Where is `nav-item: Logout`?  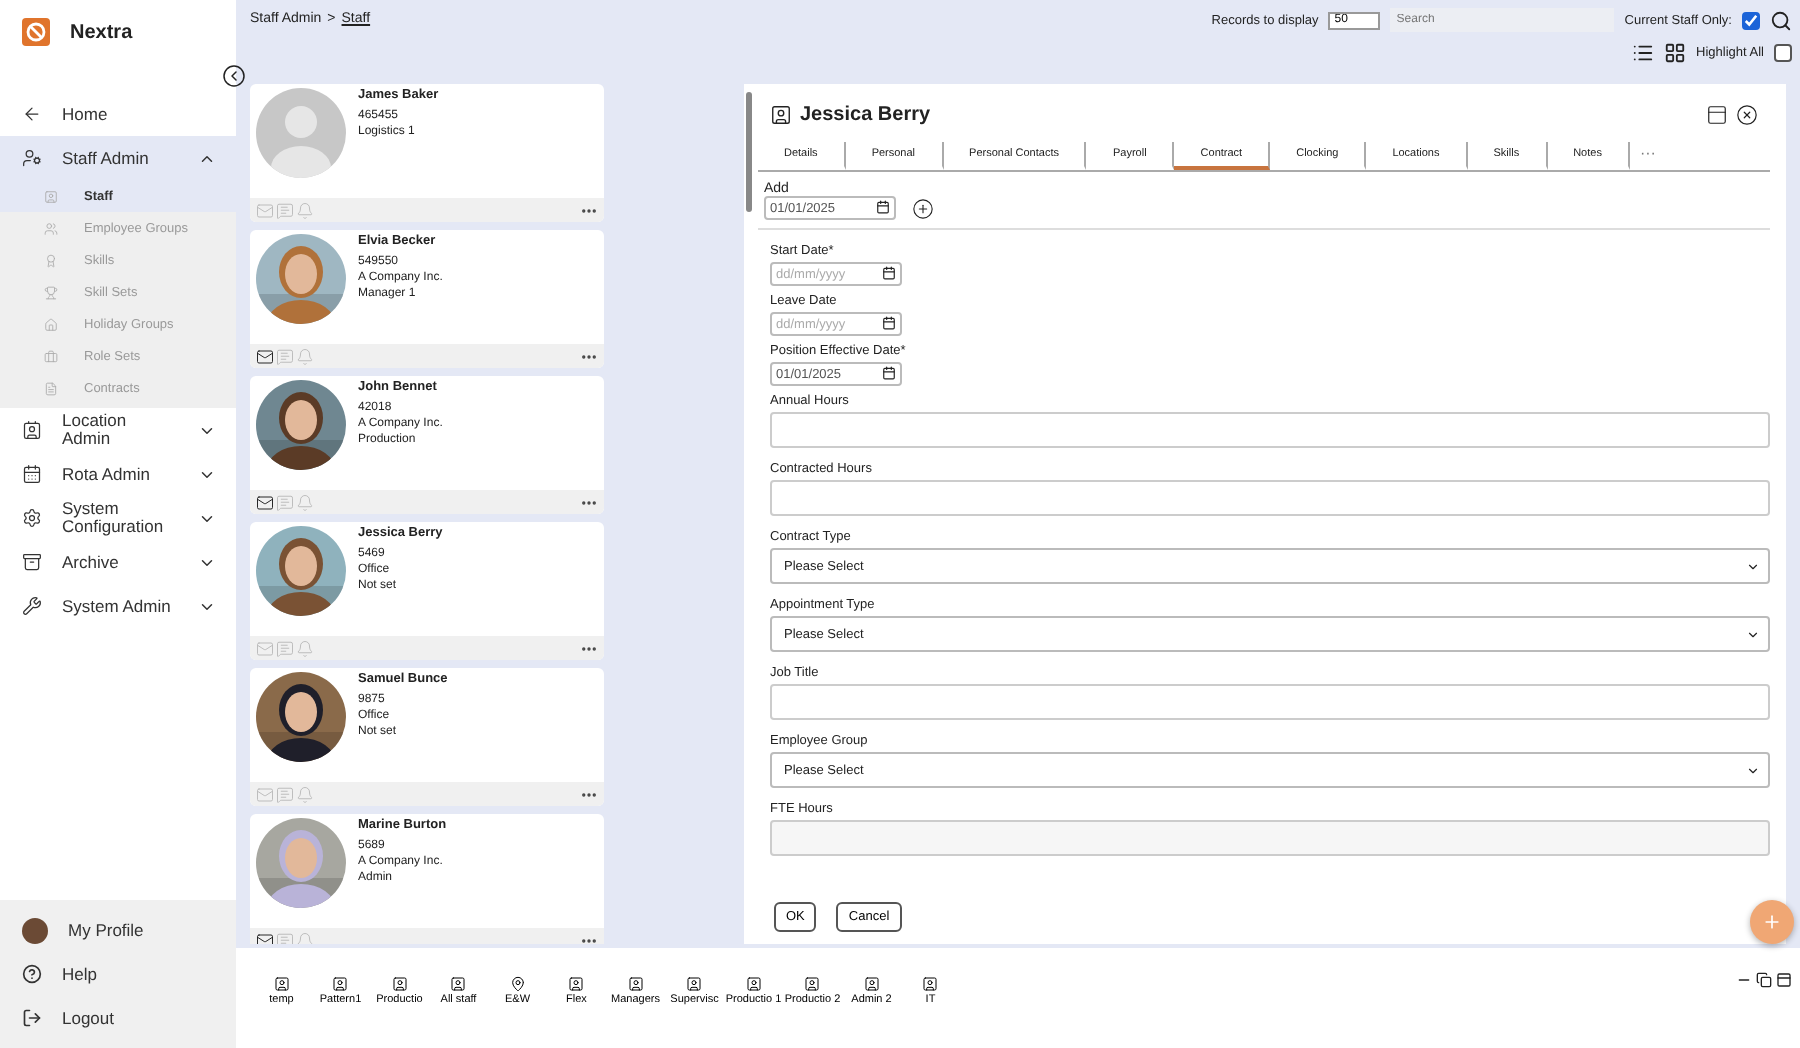
nav-item: Logout is located at coordinates (118, 1018).